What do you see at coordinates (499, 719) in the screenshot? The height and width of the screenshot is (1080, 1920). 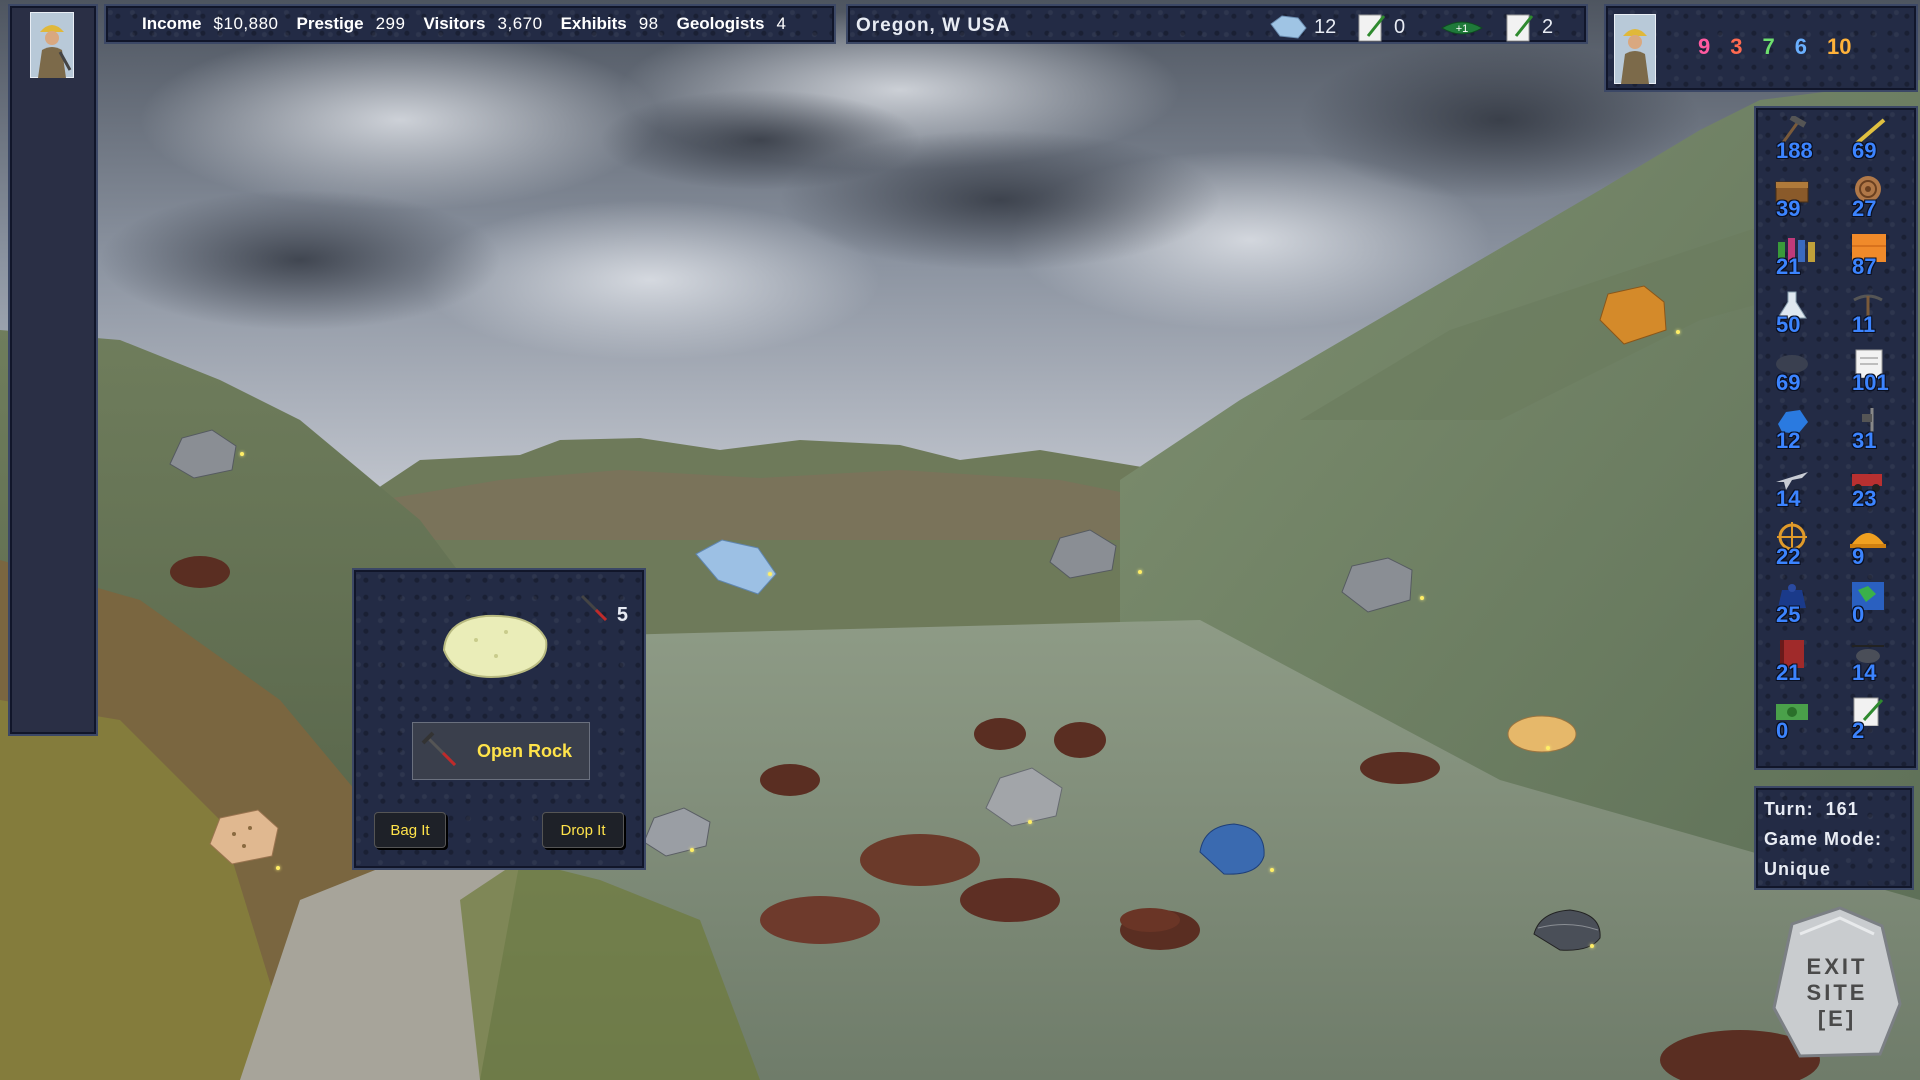 I see `rock-popup-panel: 5 Open Rock Bag It Drop It` at bounding box center [499, 719].